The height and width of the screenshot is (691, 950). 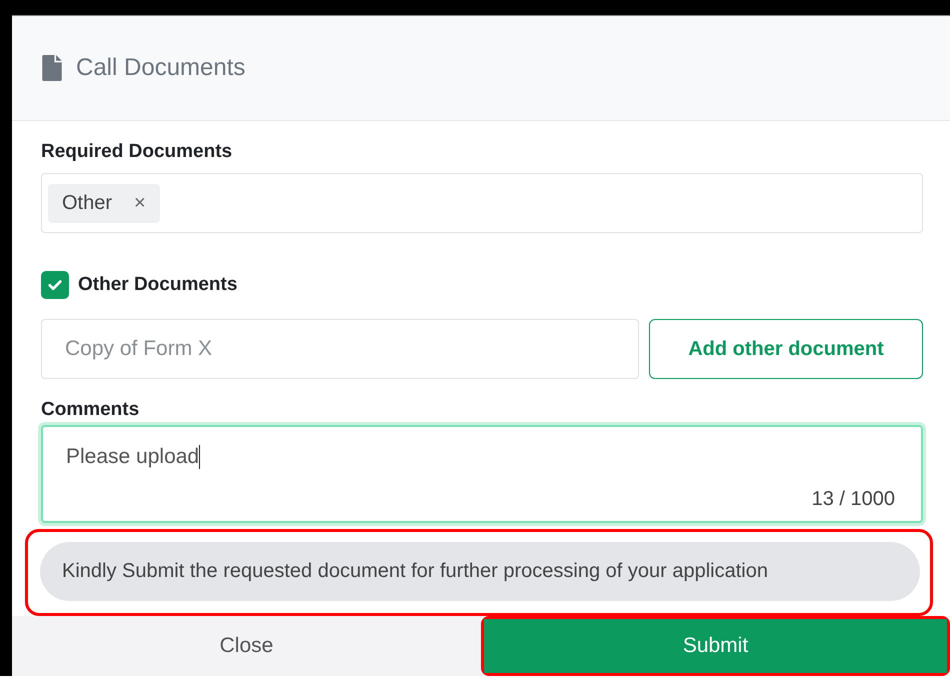 What do you see at coordinates (137, 152) in the screenshot?
I see `field-label: Required Documents` at bounding box center [137, 152].